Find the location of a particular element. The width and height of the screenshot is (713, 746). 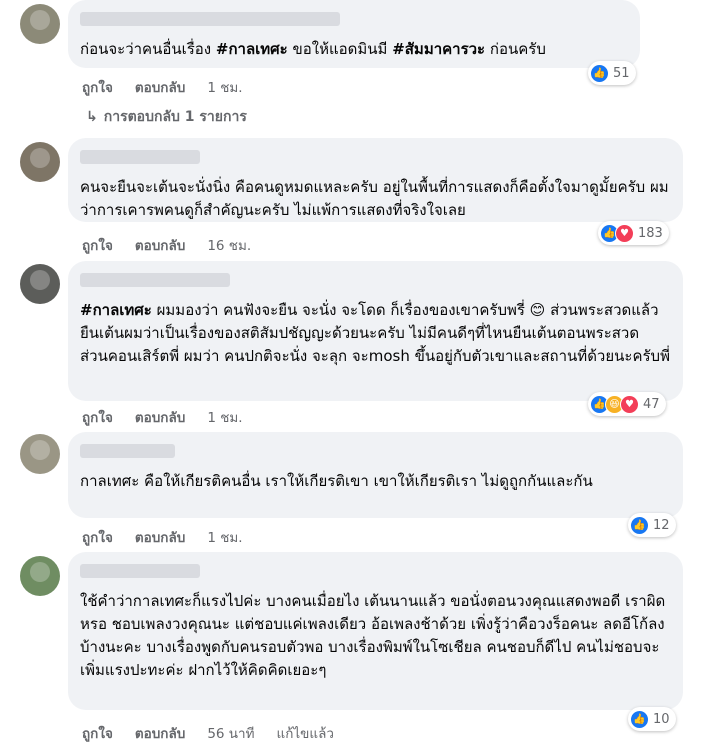

timestamp: 56 นาที is located at coordinates (230, 733).